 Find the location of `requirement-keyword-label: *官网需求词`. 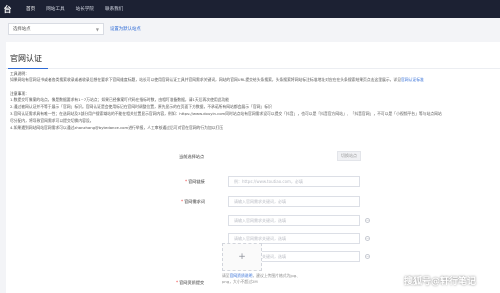

requirement-keyword-label: *官网需求词 is located at coordinates (193, 202).